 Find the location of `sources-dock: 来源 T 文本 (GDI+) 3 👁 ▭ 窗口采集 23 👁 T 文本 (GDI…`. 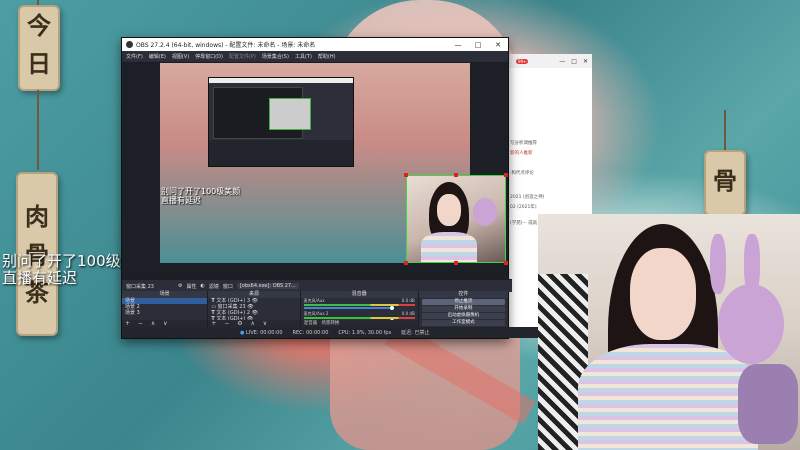

sources-dock: 来源 T 文本 (GDI+) 3 👁 ▭ 窗口采集 23 👁 T 文本 (GDI… is located at coordinates (254, 309).